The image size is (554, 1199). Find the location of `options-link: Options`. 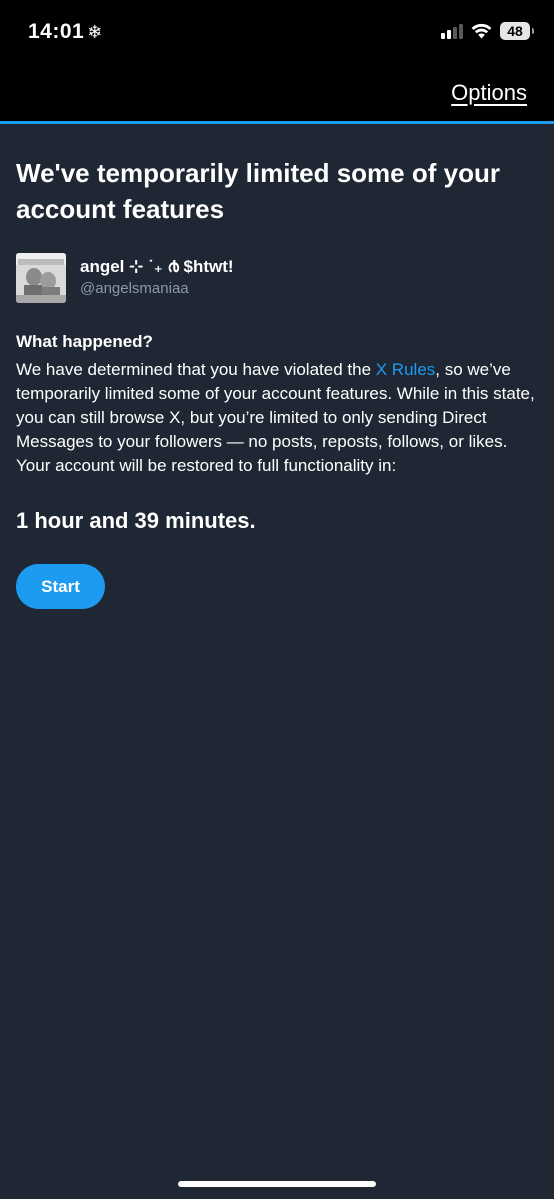

options-link: Options is located at coordinates (489, 93).